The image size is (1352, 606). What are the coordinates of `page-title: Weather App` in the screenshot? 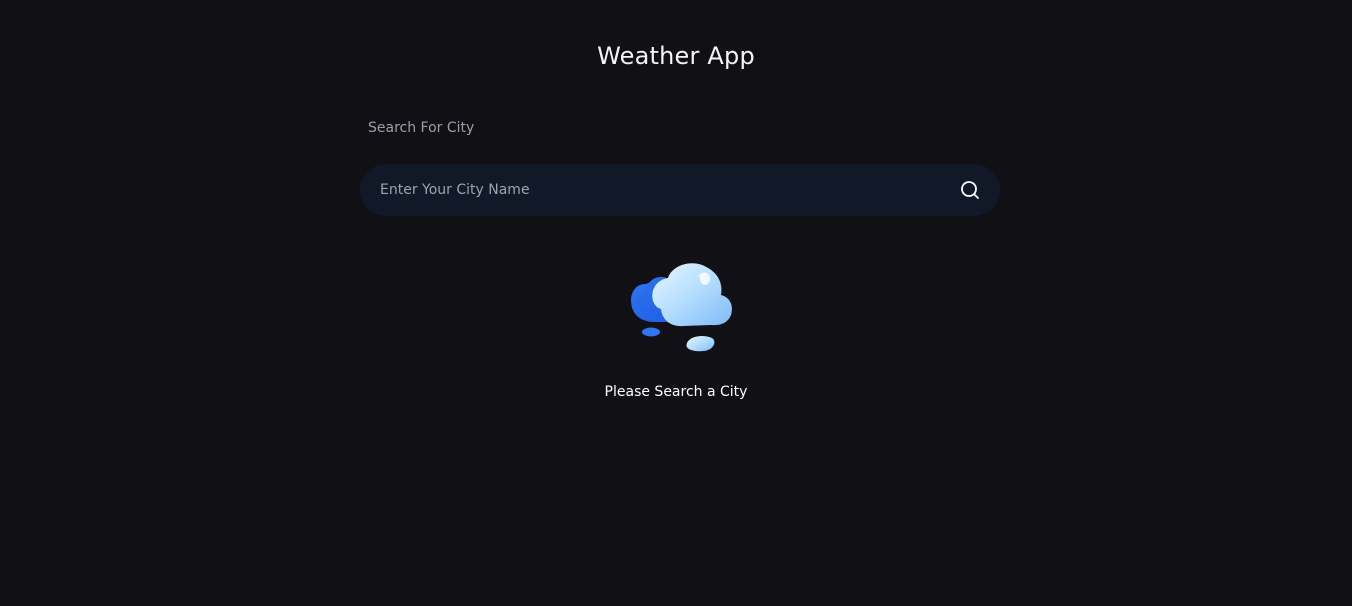 It's located at (676, 56).